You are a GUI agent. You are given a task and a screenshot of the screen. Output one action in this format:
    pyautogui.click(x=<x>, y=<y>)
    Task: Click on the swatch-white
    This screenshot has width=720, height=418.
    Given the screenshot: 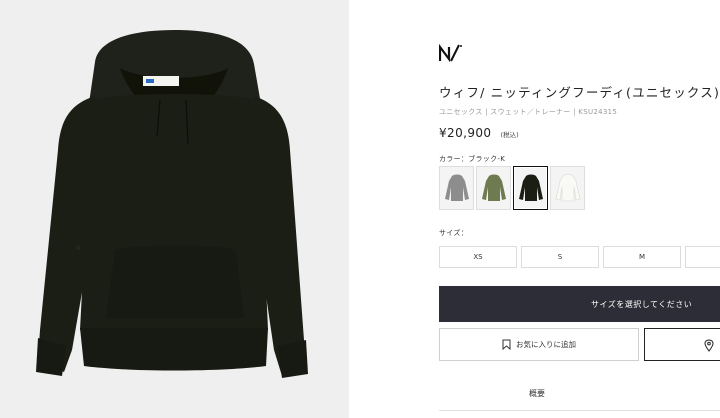 What is the action you would take?
    pyautogui.click(x=567, y=188)
    